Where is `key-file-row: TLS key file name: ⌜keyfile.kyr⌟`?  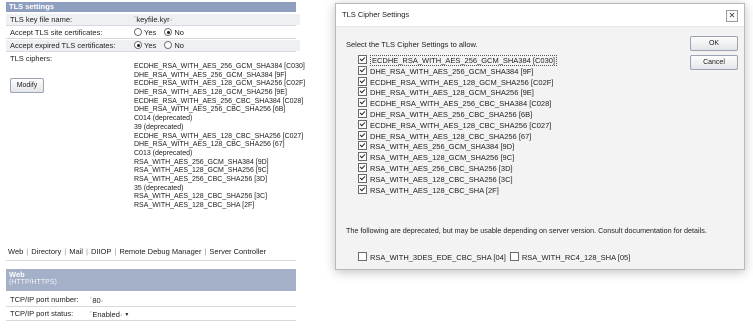 key-file-row: TLS key file name: ⌜keyfile.kyr⌟ is located at coordinates (153, 19).